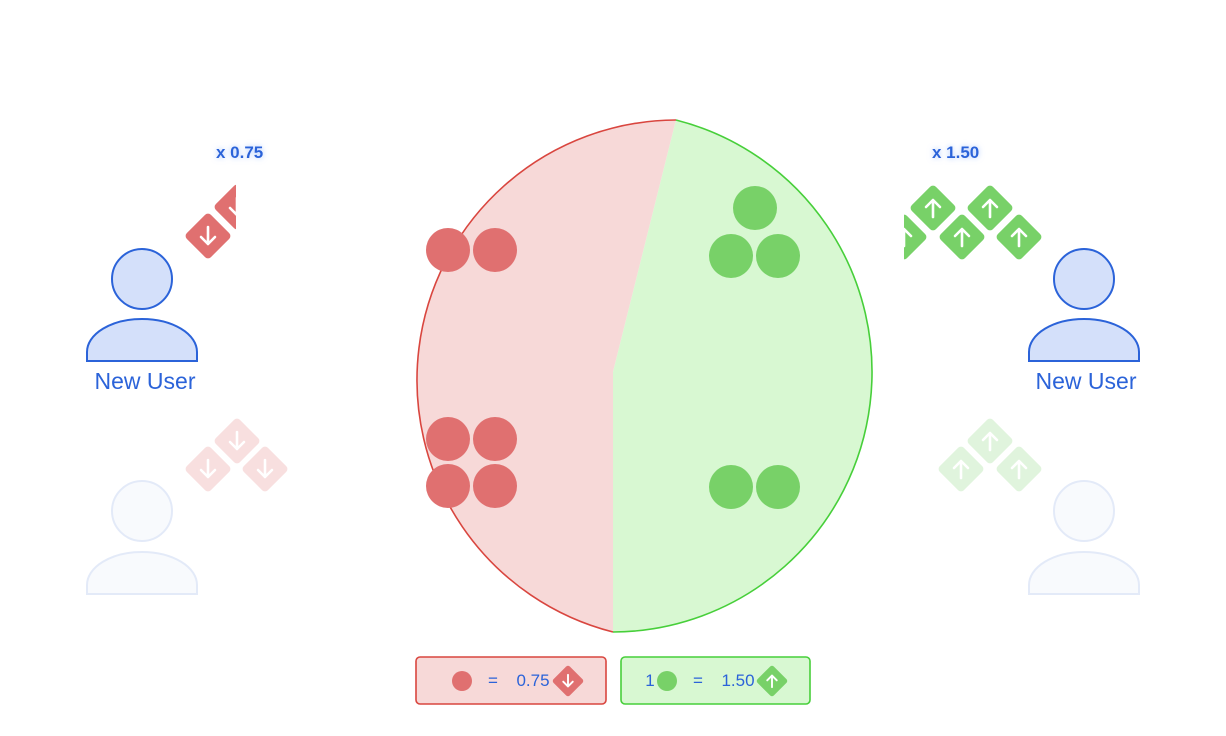 This screenshot has width=1226, height=736. Describe the element at coordinates (236, 455) in the screenshot. I see `left-user-ghost` at that location.